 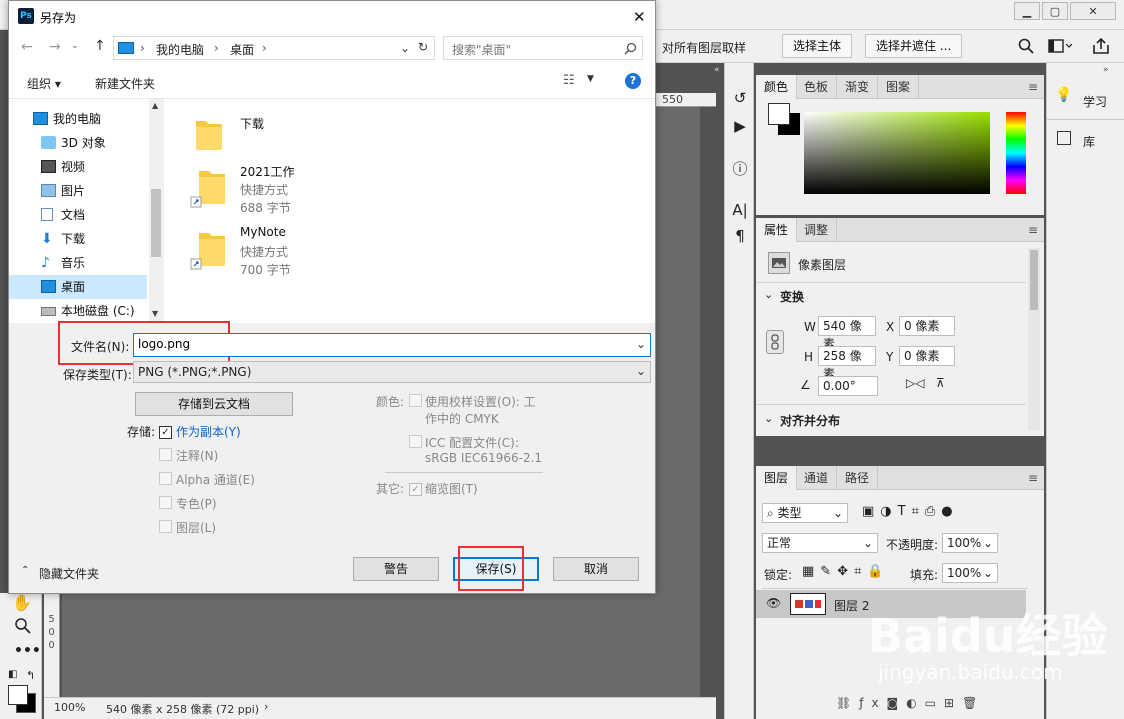 I want to click on zoom-tool-icon, so click(x=23, y=626).